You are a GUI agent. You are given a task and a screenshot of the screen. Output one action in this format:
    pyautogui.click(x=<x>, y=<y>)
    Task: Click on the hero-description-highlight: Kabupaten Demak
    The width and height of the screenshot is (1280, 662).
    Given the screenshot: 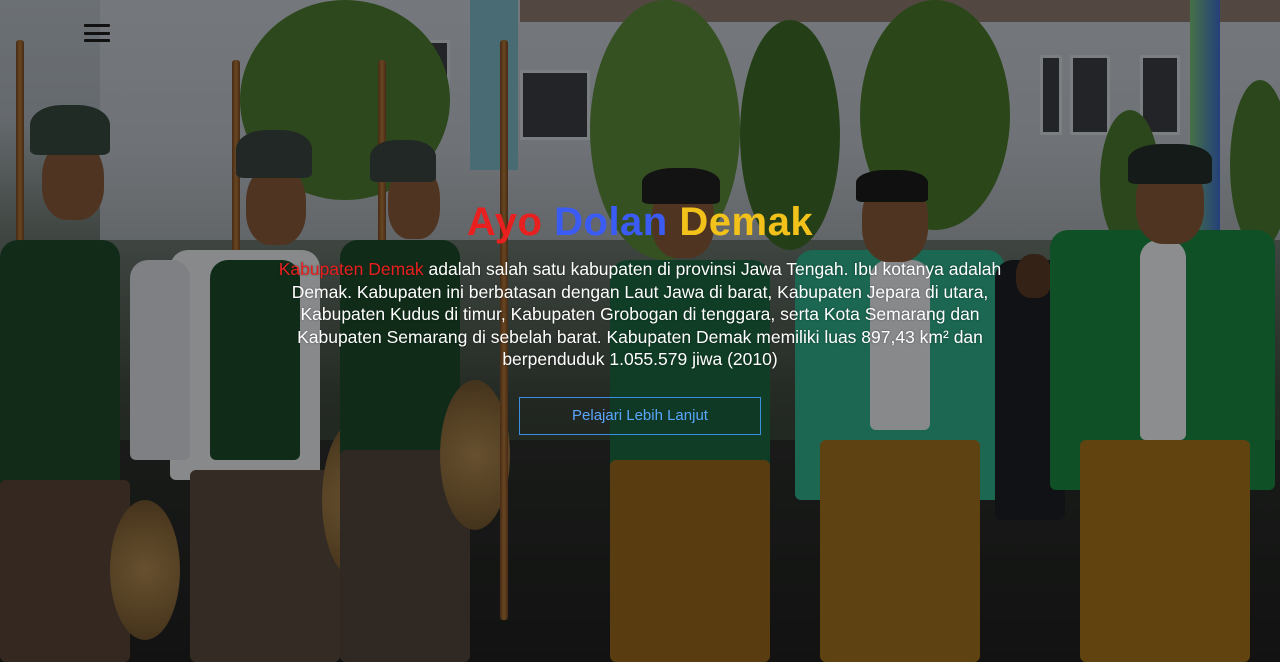 What is the action you would take?
    pyautogui.click(x=351, y=269)
    